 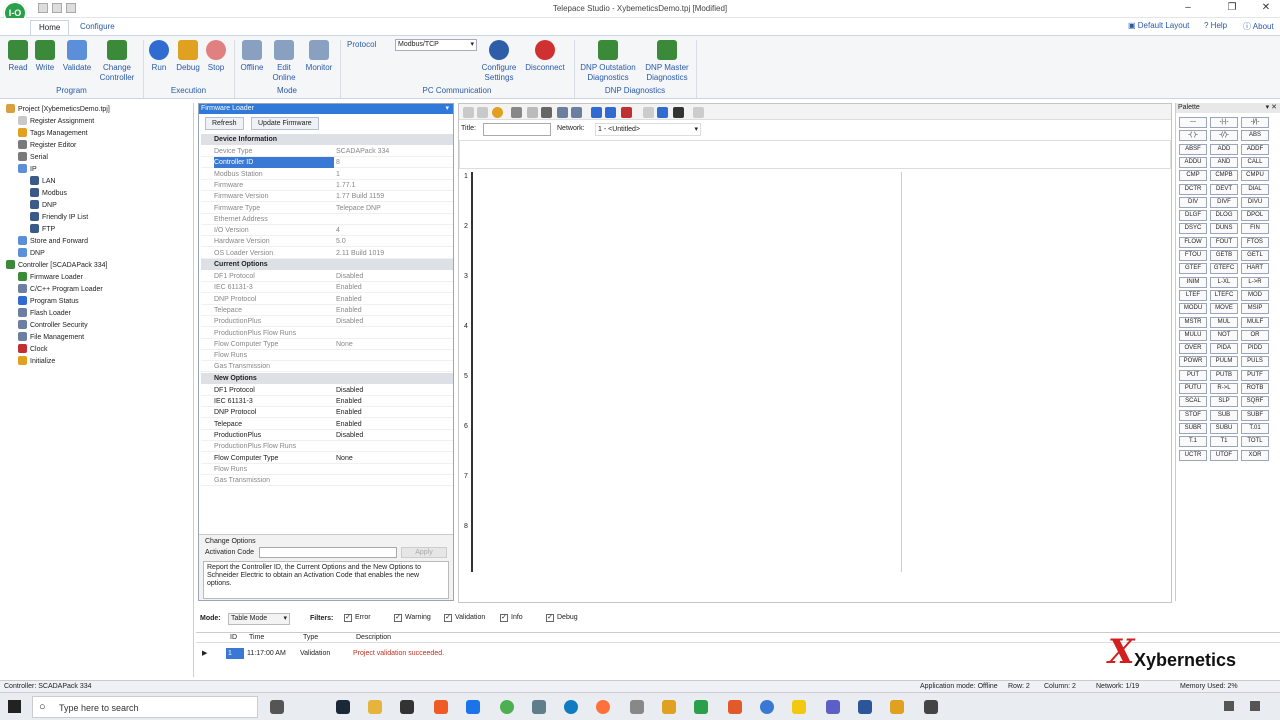 What do you see at coordinates (576, 112) in the screenshot?
I see `insert-column-icon` at bounding box center [576, 112].